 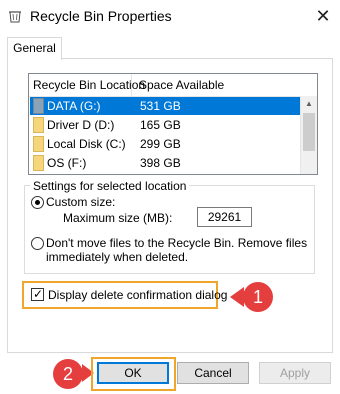 I want to click on confirm-dialog-label: Display delete confirmation dialog, so click(x=137, y=295).